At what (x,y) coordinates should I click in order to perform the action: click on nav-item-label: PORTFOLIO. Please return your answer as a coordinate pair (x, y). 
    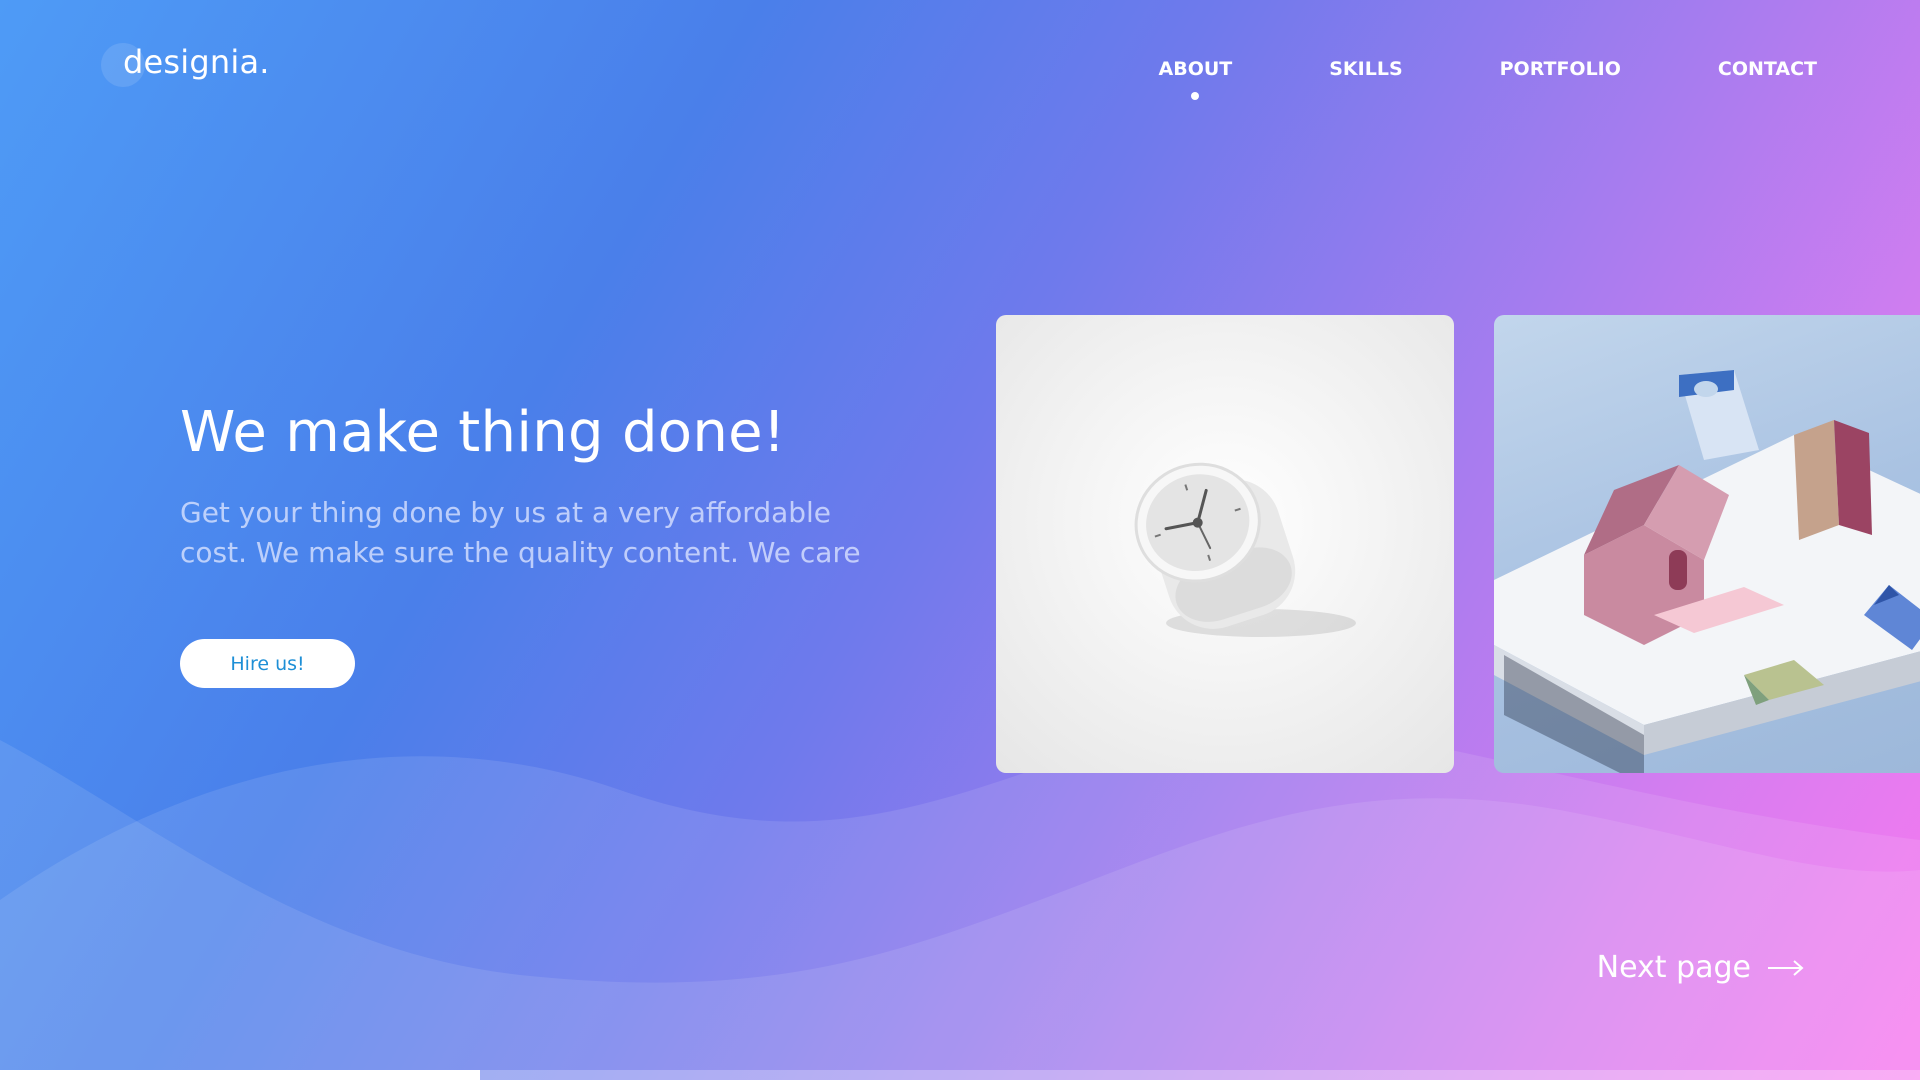
    Looking at the image, I should click on (1560, 69).